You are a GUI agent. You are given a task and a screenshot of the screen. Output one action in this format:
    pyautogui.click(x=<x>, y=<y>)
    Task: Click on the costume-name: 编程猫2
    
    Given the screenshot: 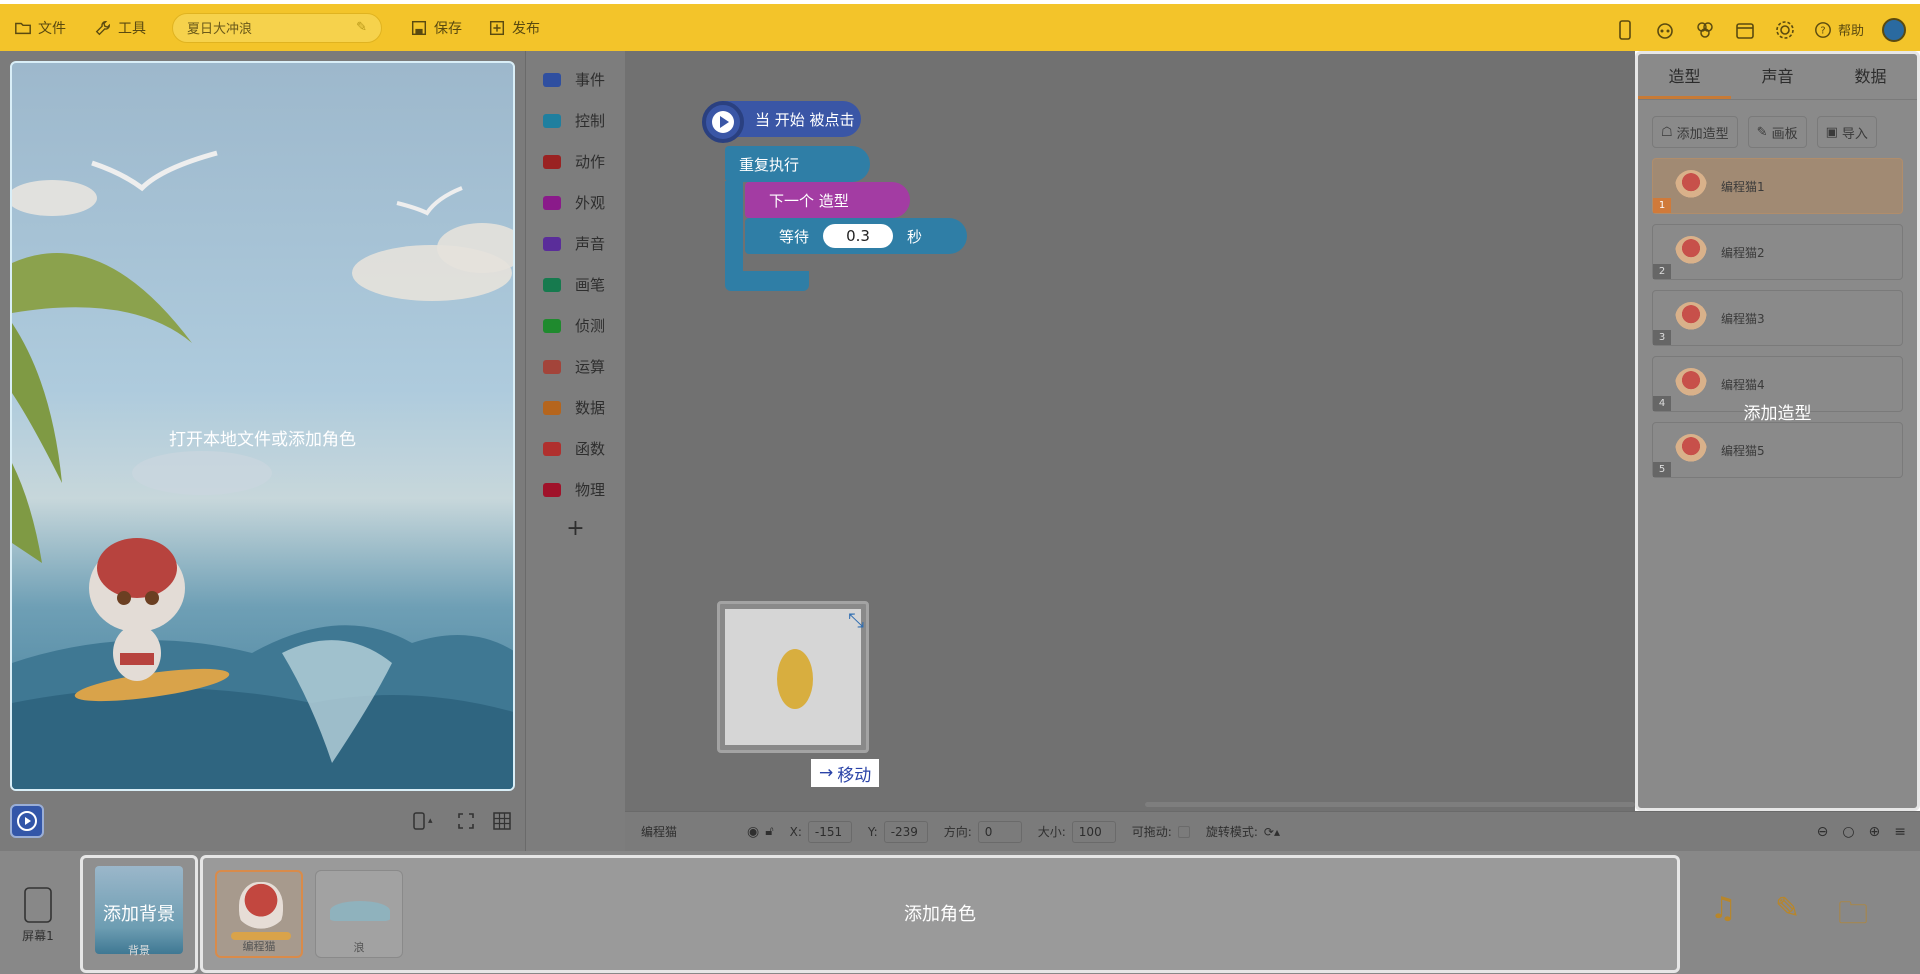 What is the action you would take?
    pyautogui.click(x=1743, y=252)
    